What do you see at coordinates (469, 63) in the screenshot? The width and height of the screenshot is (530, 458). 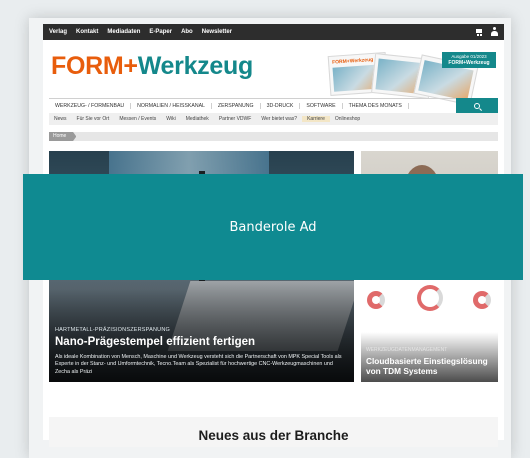 I see `issue-title: FORM+Werkzeug` at bounding box center [469, 63].